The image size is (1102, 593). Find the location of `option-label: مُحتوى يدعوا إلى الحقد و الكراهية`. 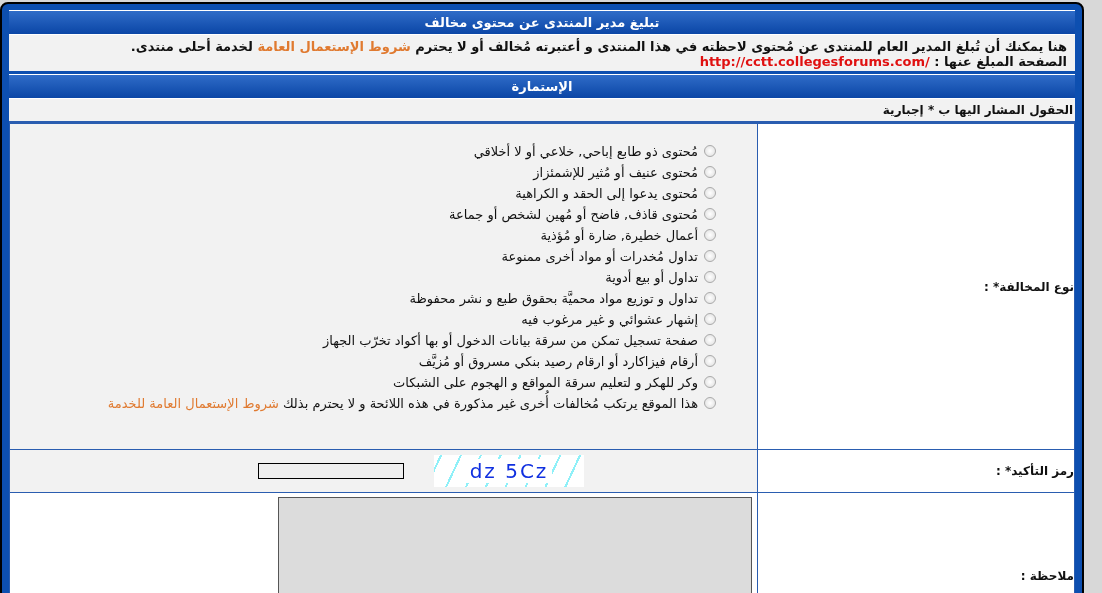

option-label: مُحتوى يدعوا إلى الحقد و الكراهية is located at coordinates (606, 193).